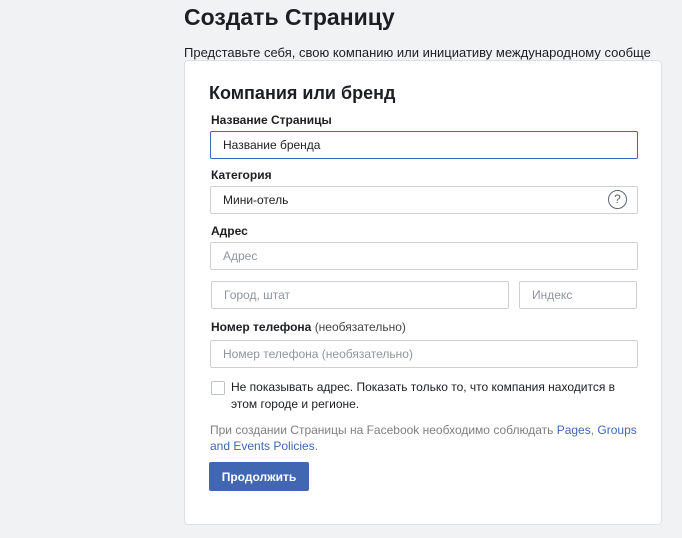  What do you see at coordinates (424, 145) in the screenshot?
I see `page-name-input` at bounding box center [424, 145].